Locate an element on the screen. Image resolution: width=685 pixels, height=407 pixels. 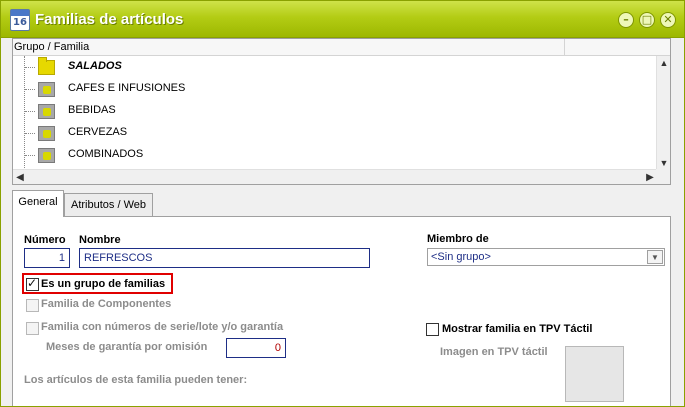
scroll-corner is located at coordinates (663, 176).